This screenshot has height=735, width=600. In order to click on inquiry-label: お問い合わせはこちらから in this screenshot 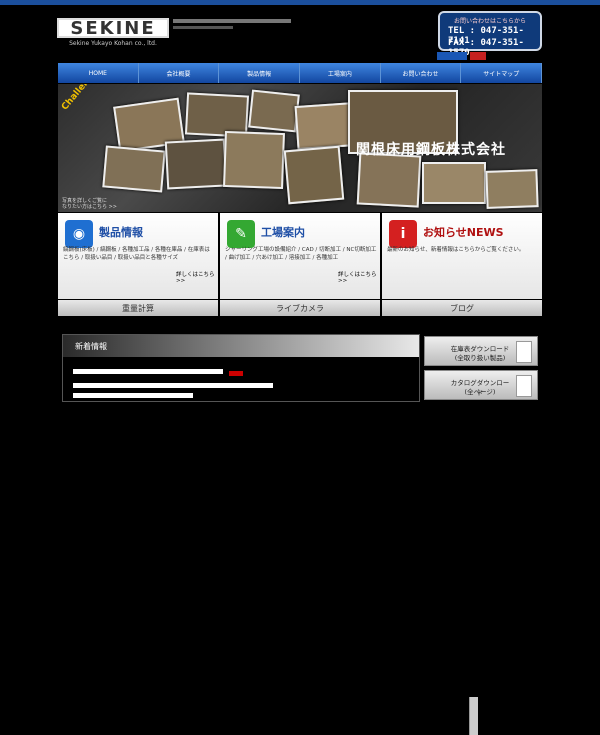, I will do `click(489, 21)`.